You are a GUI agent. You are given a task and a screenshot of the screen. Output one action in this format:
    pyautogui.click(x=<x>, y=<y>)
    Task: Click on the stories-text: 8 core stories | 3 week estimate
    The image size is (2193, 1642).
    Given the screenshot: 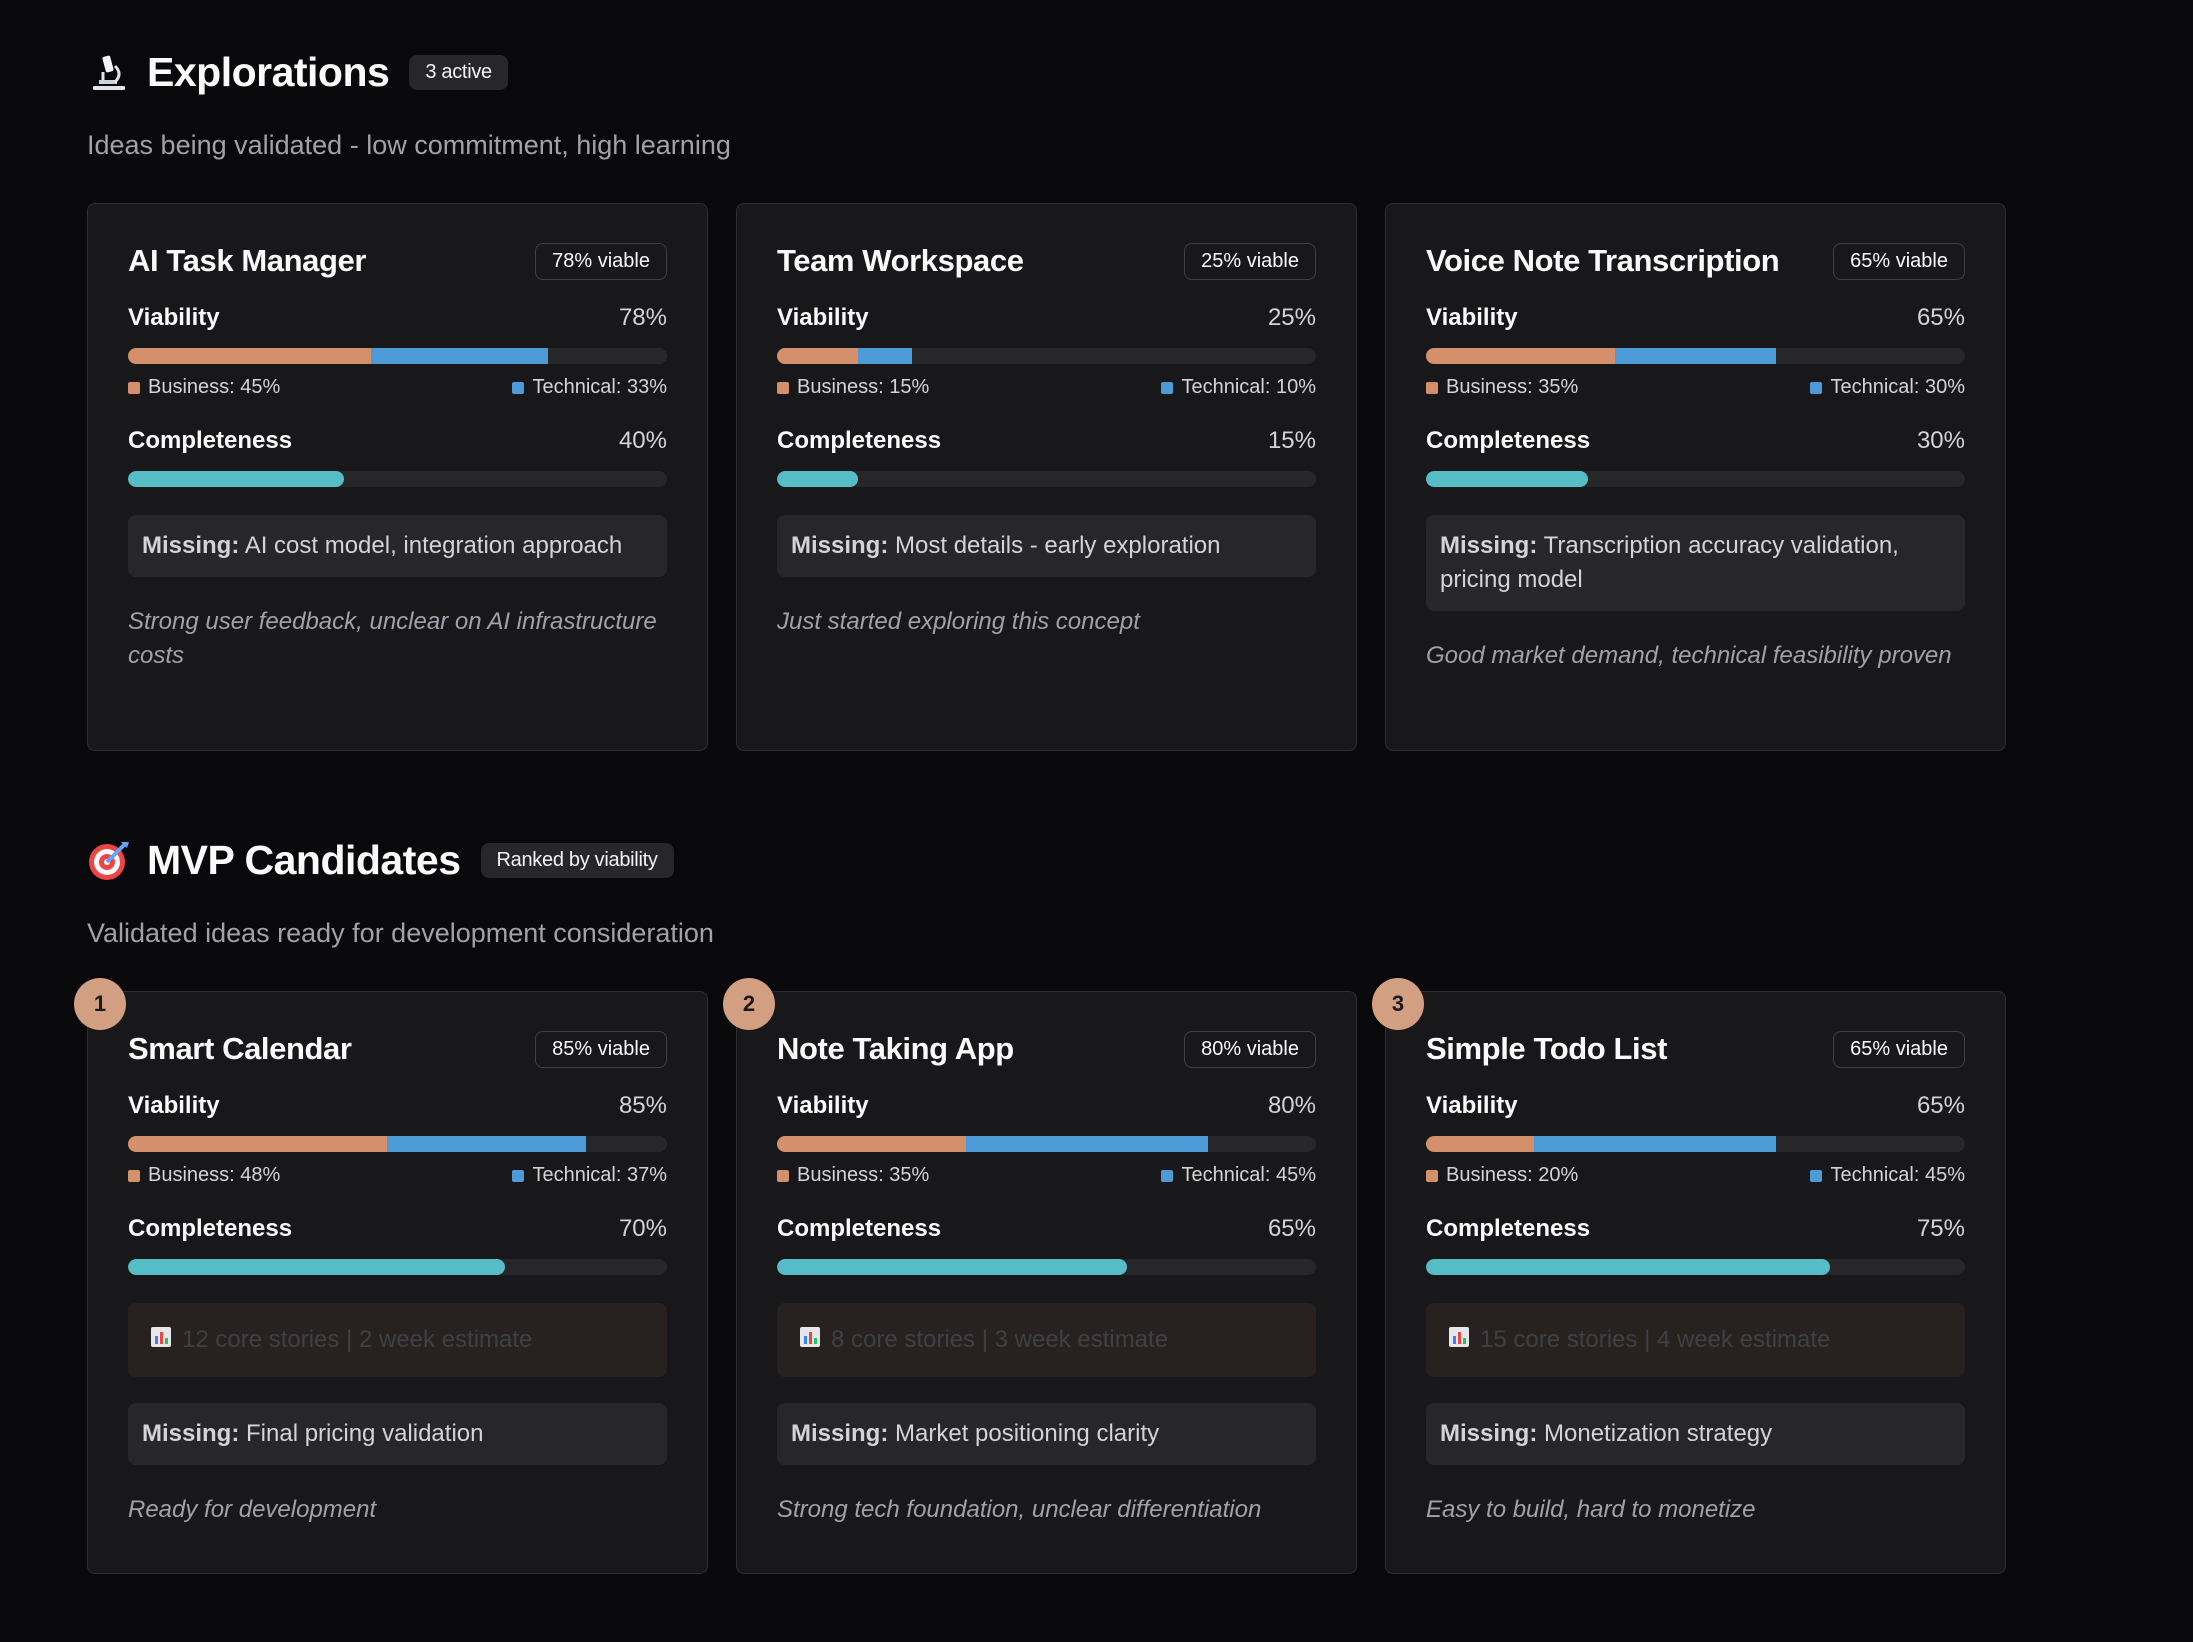 What is the action you would take?
    pyautogui.click(x=1000, y=1339)
    